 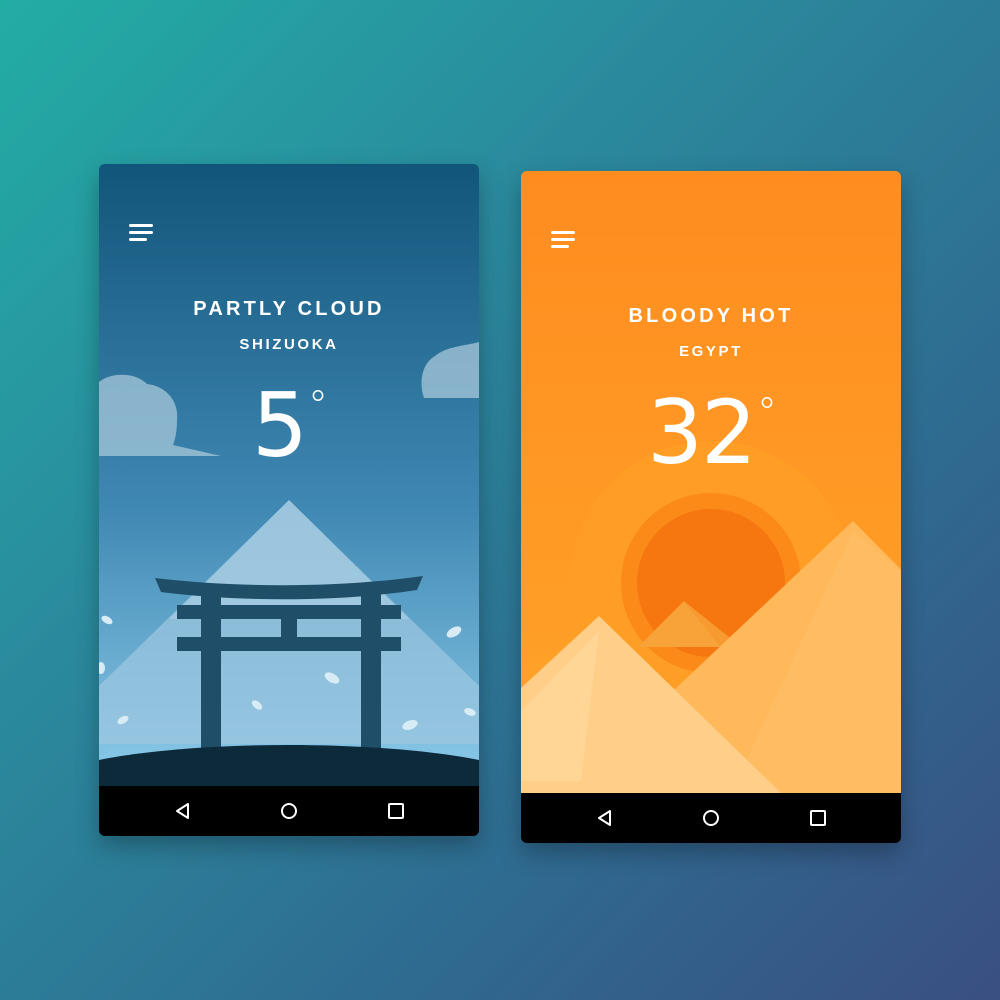 I want to click on location-name: EGYPT, so click(x=711, y=351).